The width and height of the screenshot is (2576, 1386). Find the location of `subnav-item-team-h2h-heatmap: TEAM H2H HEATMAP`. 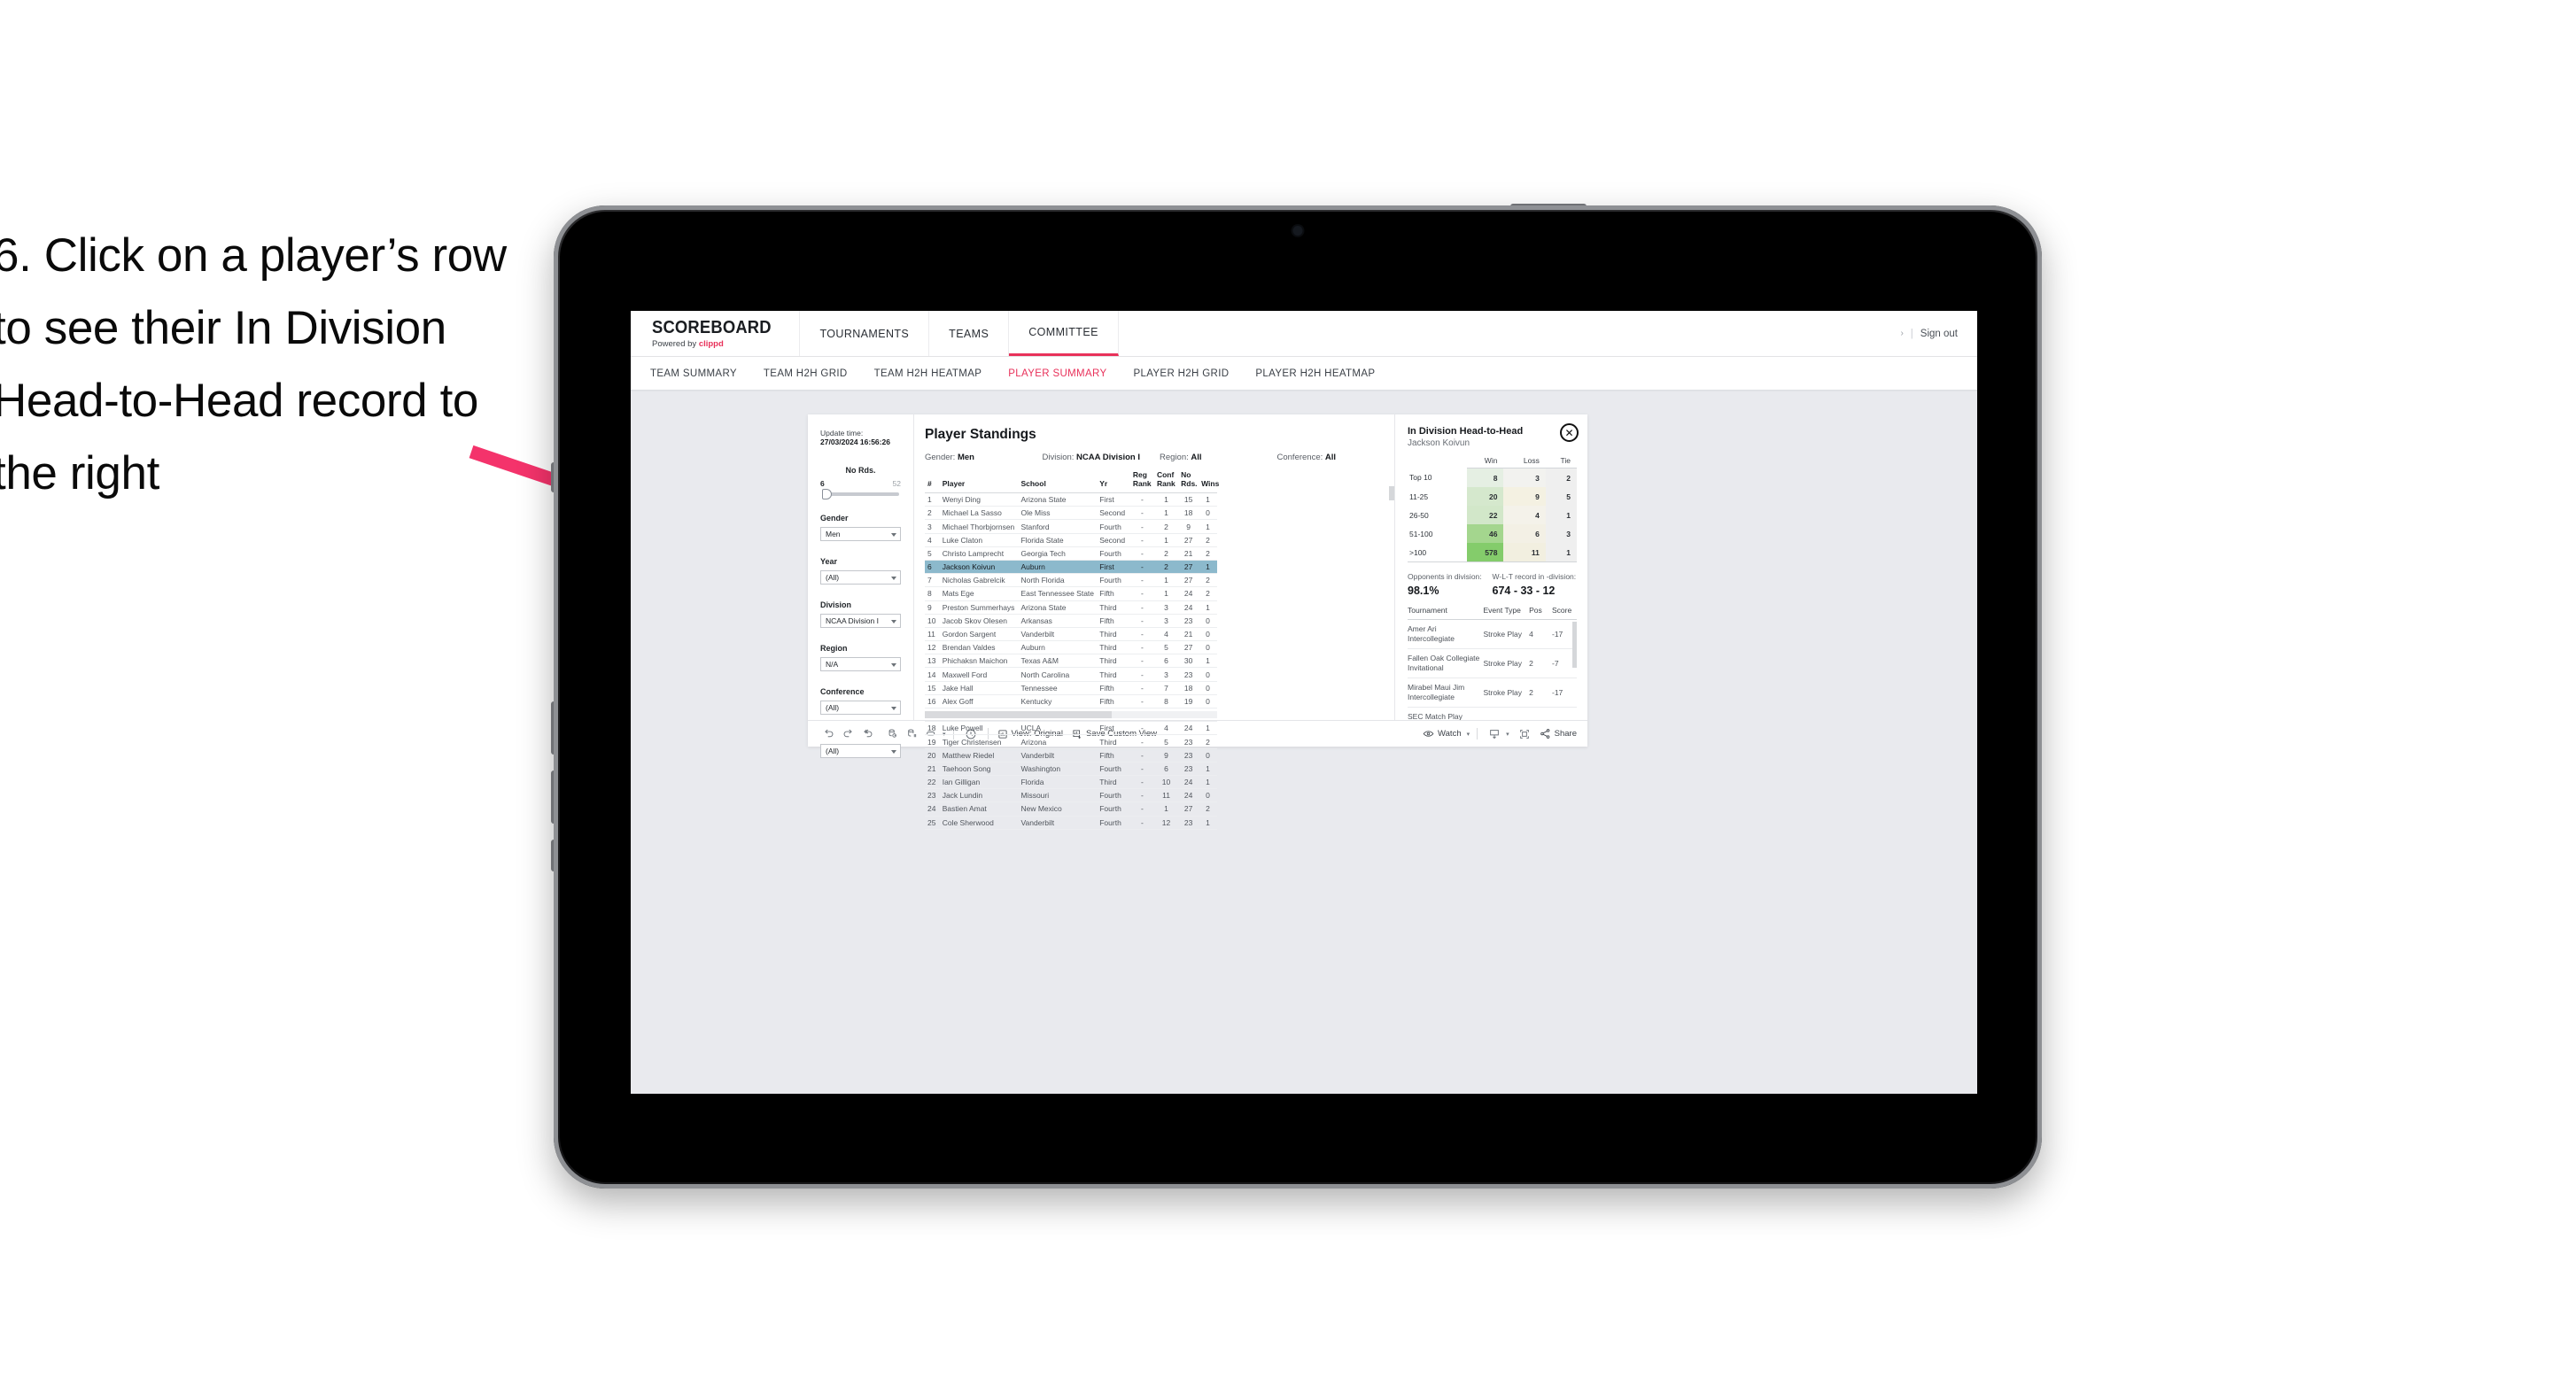

subnav-item-team-h2h-heatmap: TEAM H2H HEATMAP is located at coordinates (928, 374).